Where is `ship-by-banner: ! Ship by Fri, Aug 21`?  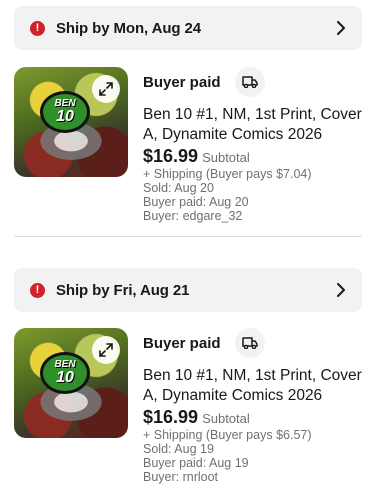 ship-by-banner: ! Ship by Fri, Aug 21 is located at coordinates (188, 290).